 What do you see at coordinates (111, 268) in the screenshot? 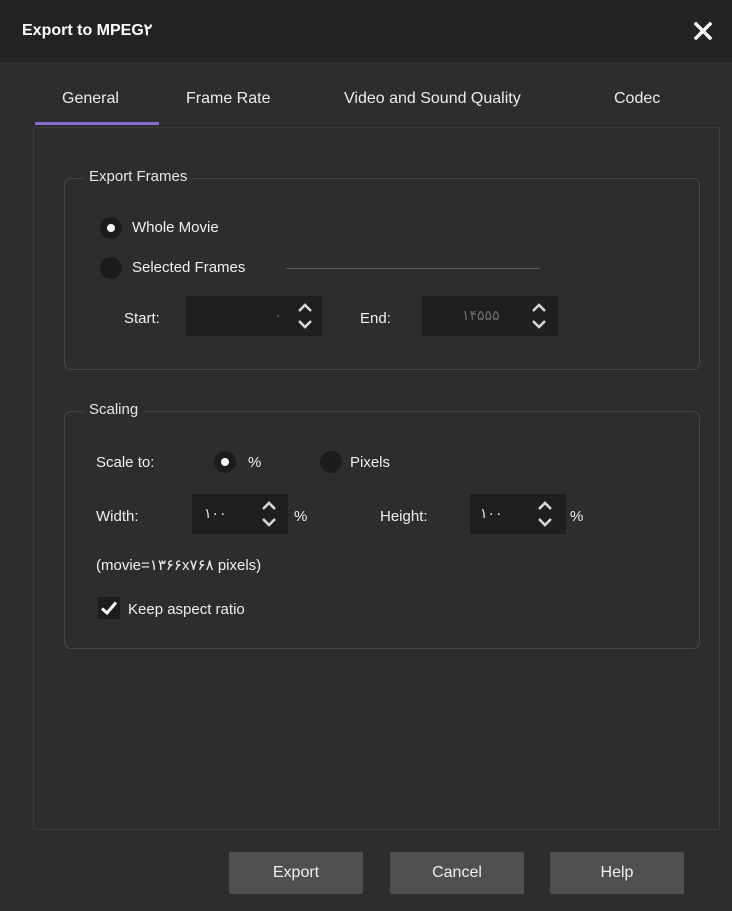
I see `selected-frames-radio` at bounding box center [111, 268].